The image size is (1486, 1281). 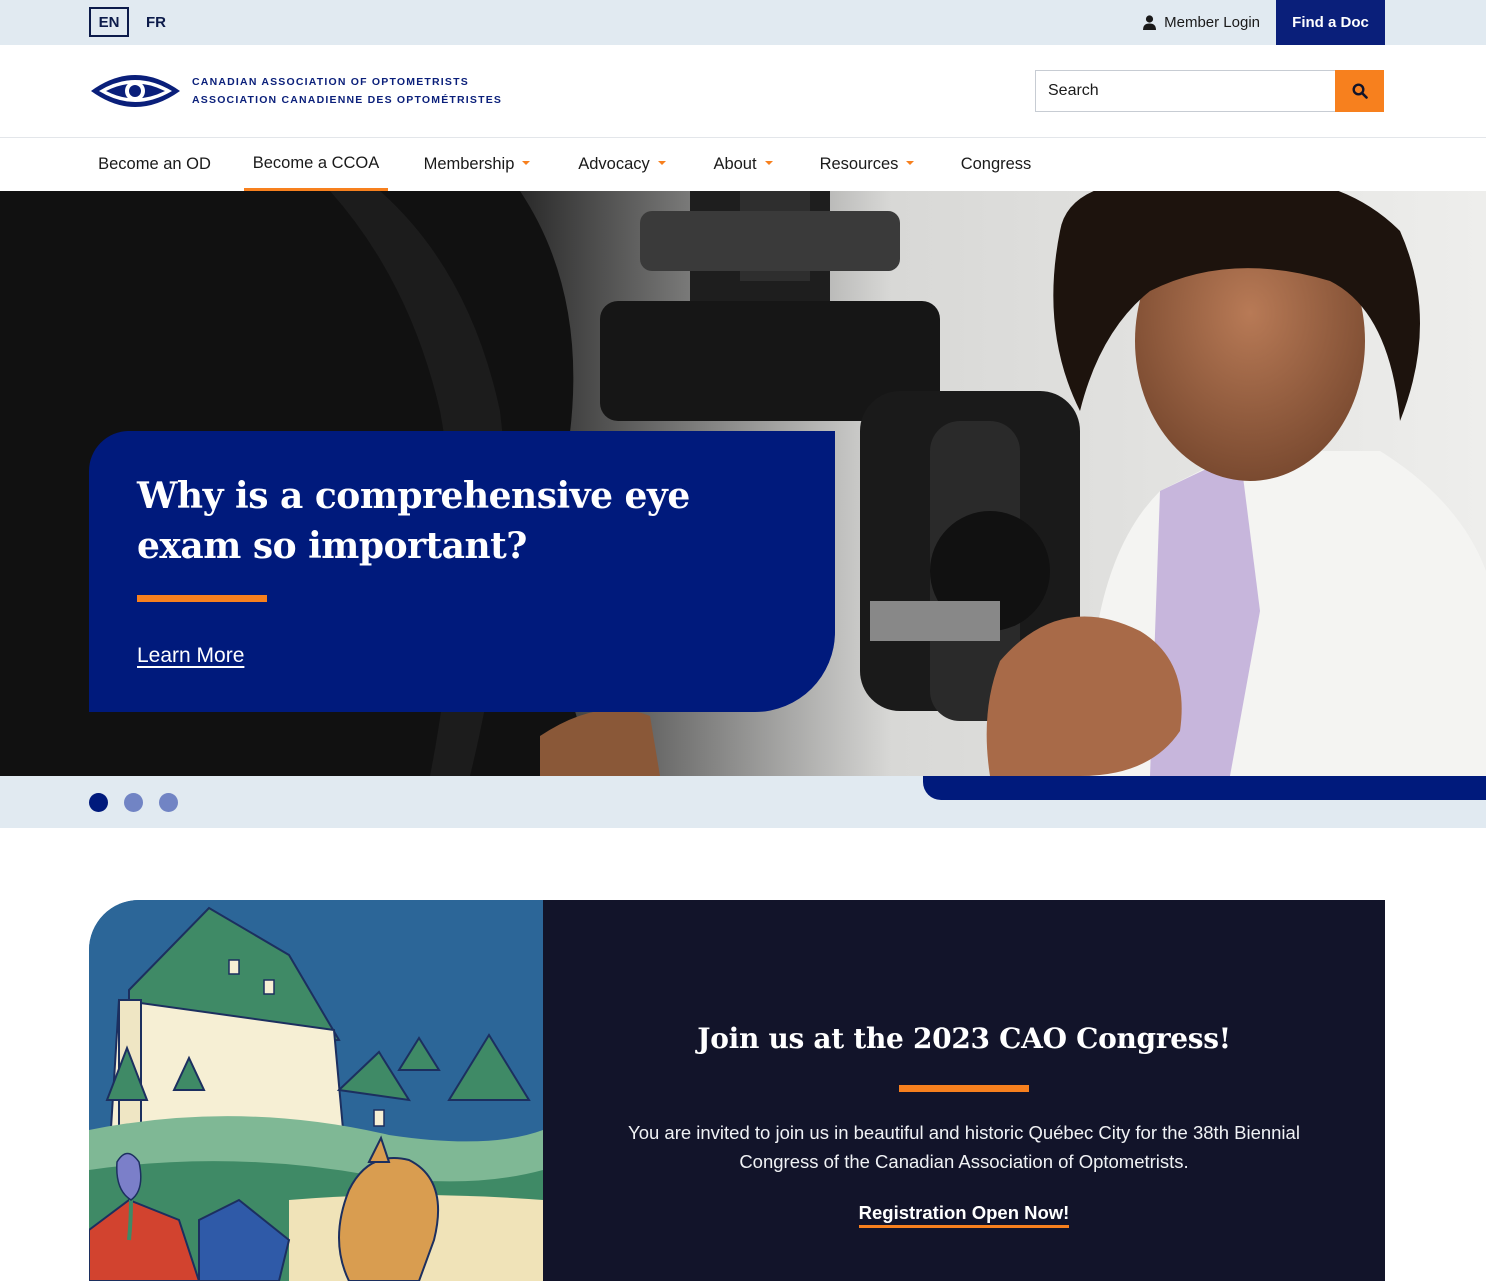 What do you see at coordinates (347, 100) in the screenshot?
I see `logo-line-fr: ASSOCIATION CANADIENNE DES OPTOMÉTRISTES` at bounding box center [347, 100].